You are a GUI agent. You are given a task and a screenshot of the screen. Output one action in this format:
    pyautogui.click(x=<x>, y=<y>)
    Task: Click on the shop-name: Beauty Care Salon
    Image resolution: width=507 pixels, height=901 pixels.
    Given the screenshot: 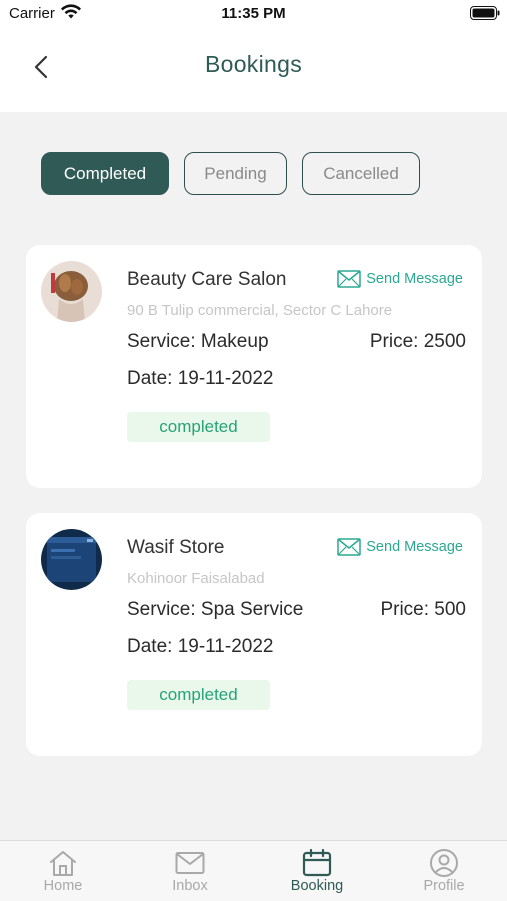 What is the action you would take?
    pyautogui.click(x=207, y=279)
    